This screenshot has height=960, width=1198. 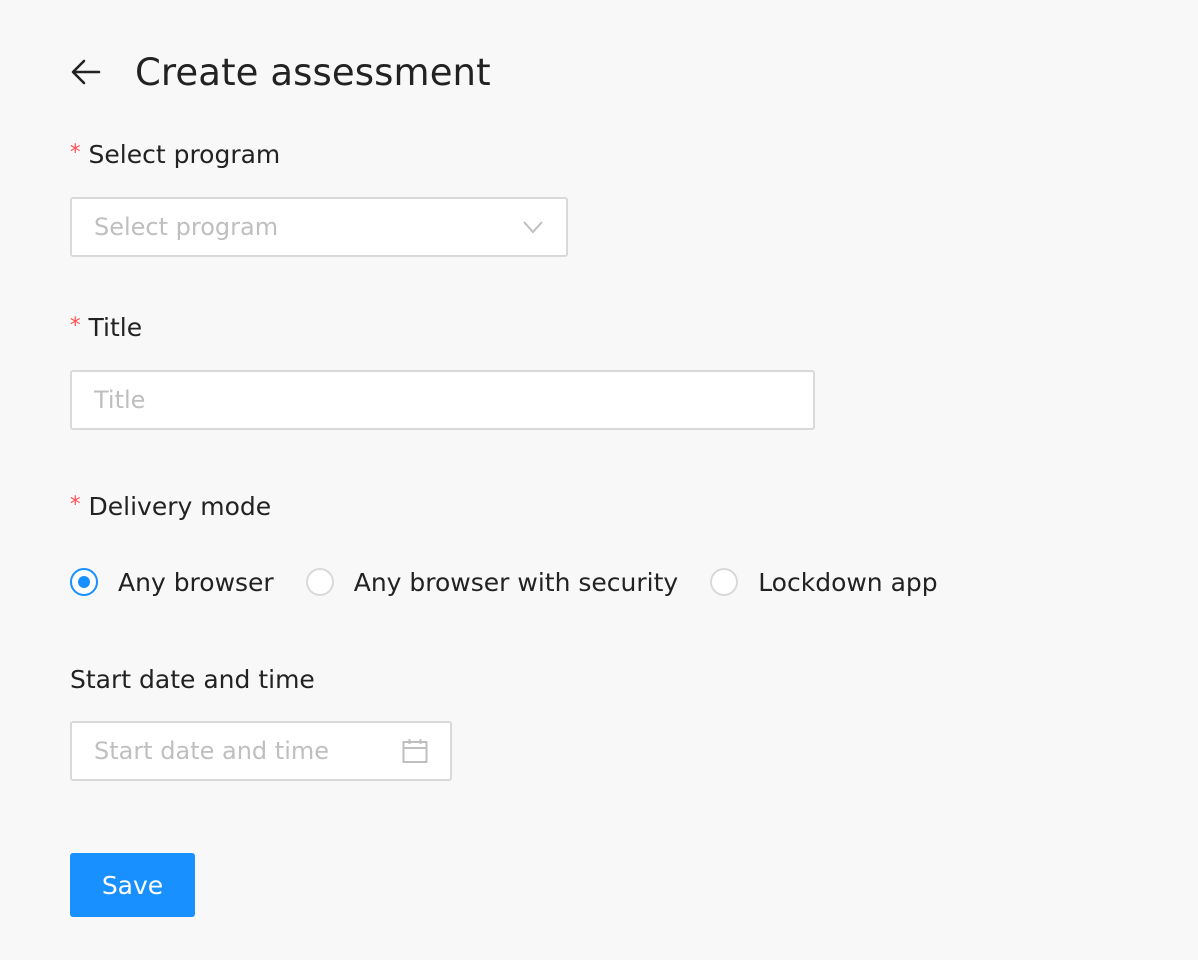 I want to click on radio-lockdown-app: Lockdown app, so click(x=824, y=582).